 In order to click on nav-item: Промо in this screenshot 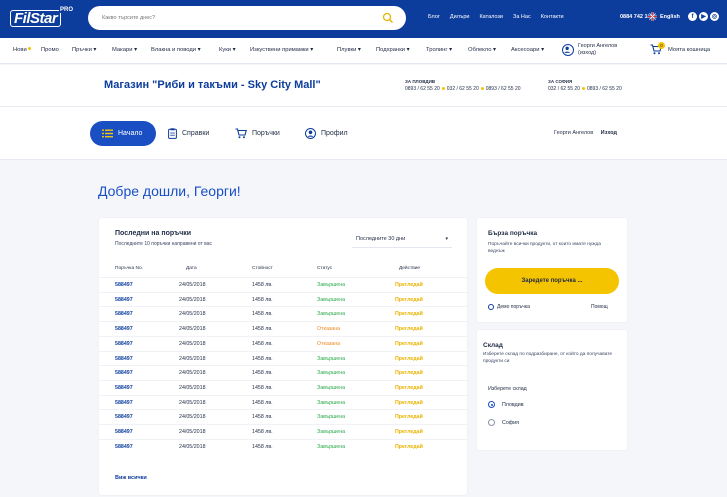, I will do `click(50, 50)`.